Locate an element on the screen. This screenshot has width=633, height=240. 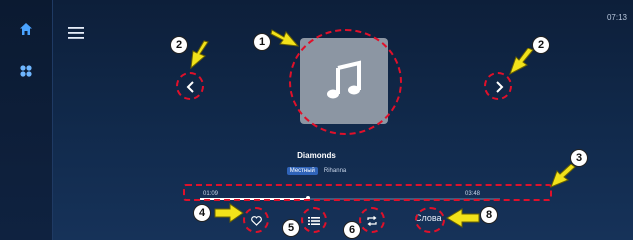
marker-1: 1 is located at coordinates (262, 42).